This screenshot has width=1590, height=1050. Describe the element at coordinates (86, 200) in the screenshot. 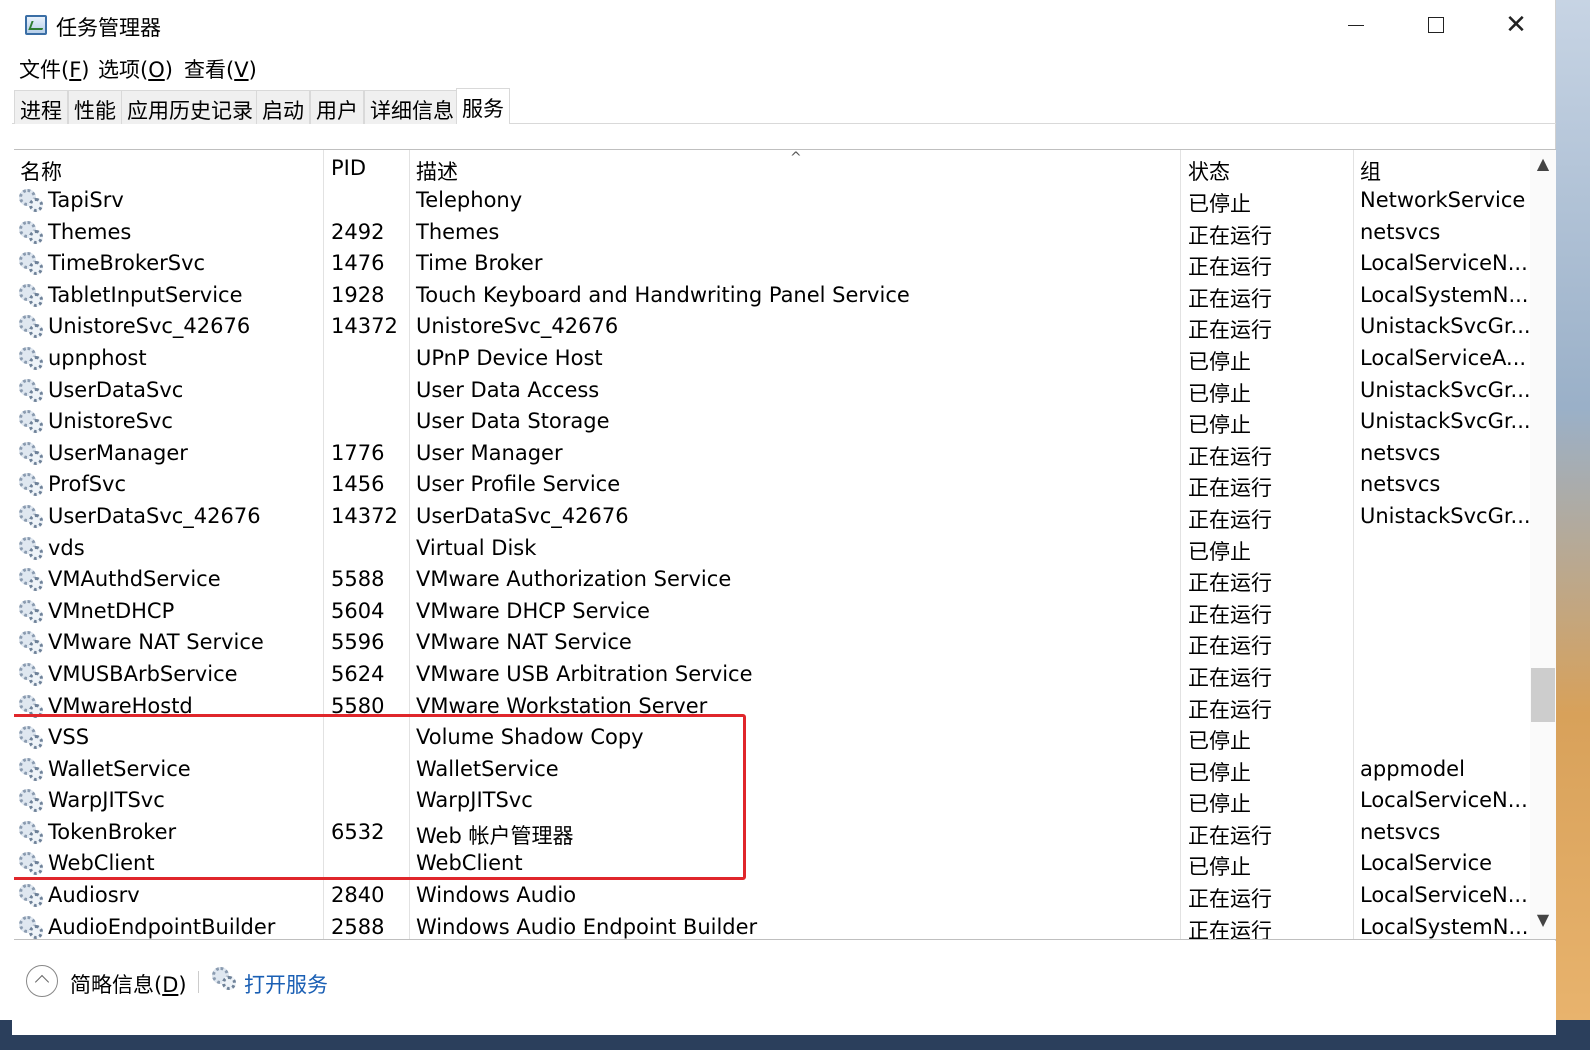

I see `service-name: TapiSrv` at that location.